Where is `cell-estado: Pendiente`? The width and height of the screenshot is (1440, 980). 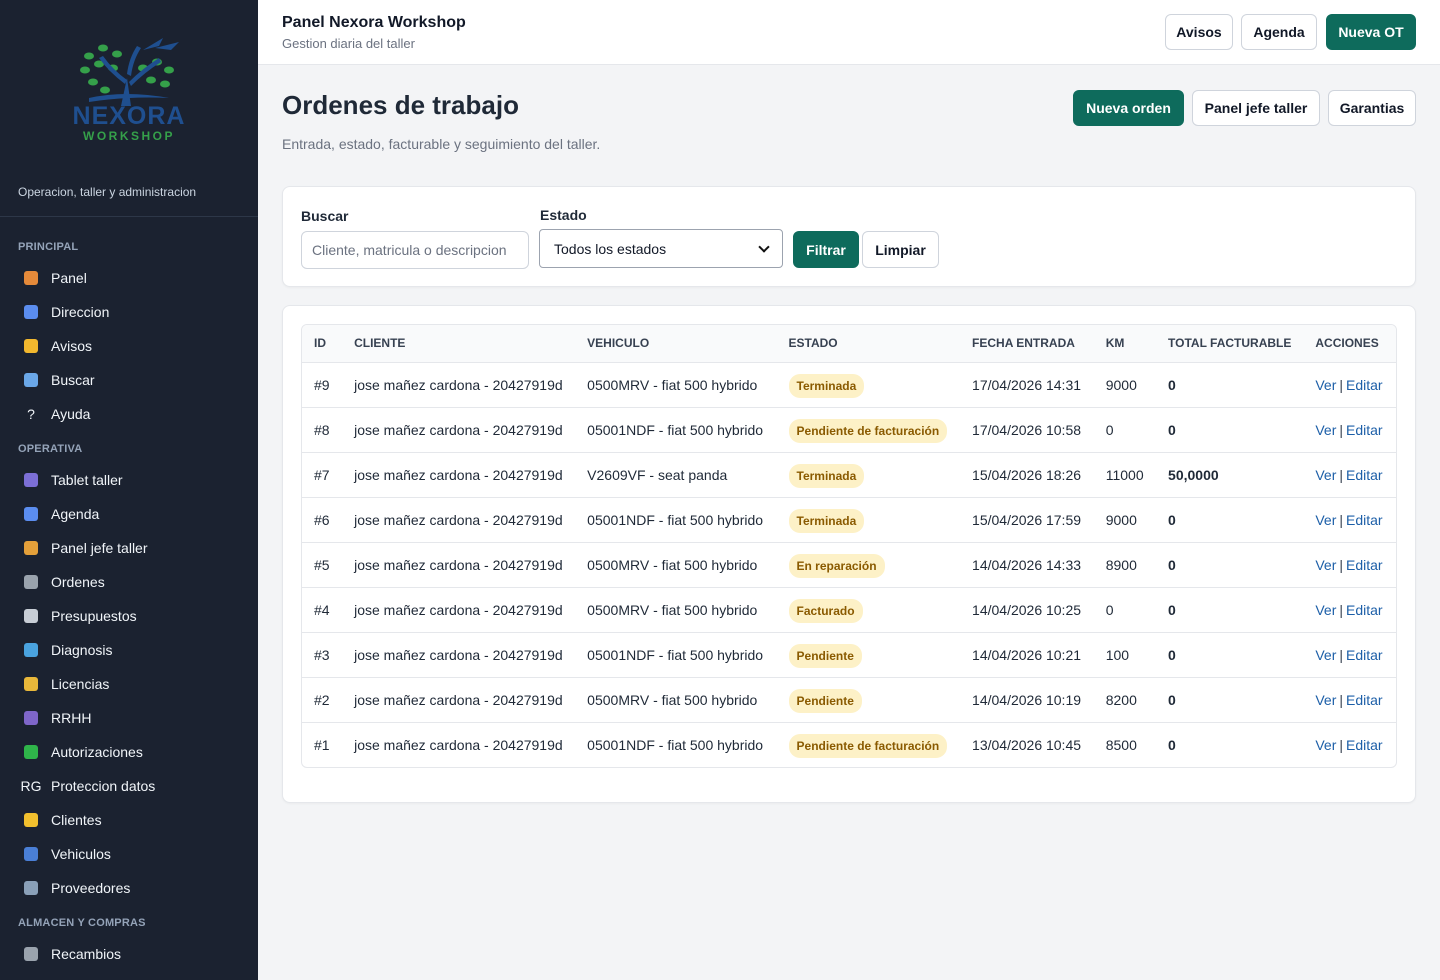
cell-estado: Pendiente is located at coordinates (868, 655).